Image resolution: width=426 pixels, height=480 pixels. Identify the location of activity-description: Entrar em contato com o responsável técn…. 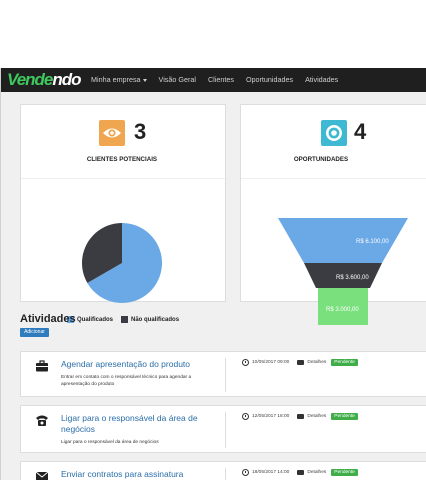
(126, 381).